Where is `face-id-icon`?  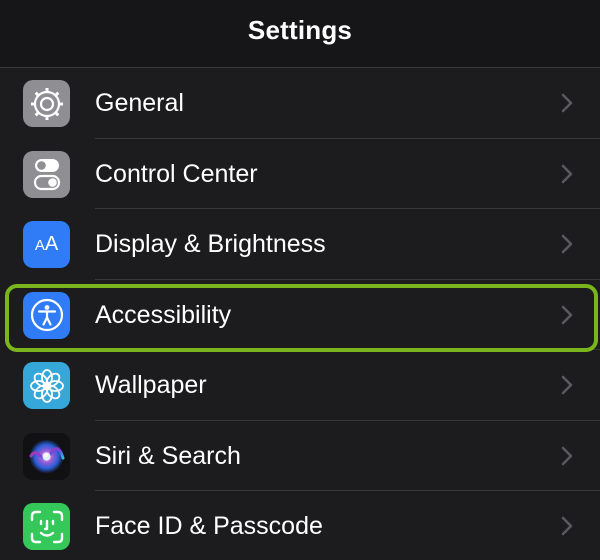
face-id-icon is located at coordinates (46, 526).